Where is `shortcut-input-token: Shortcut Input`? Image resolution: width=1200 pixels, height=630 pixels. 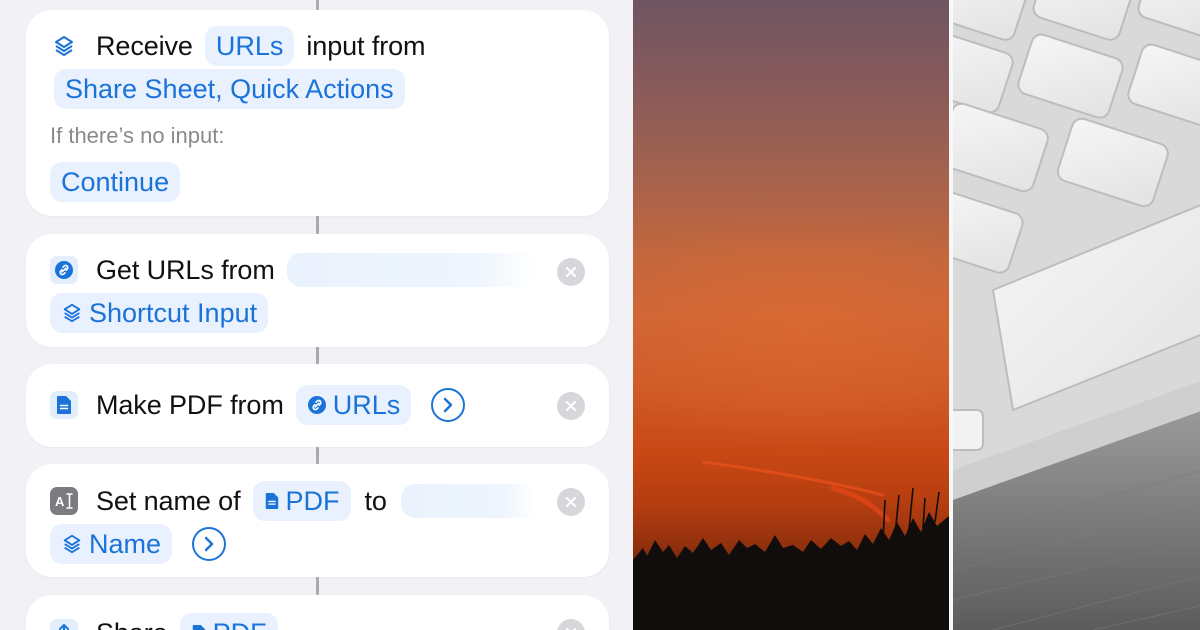 shortcut-input-token: Shortcut Input is located at coordinates (159, 313).